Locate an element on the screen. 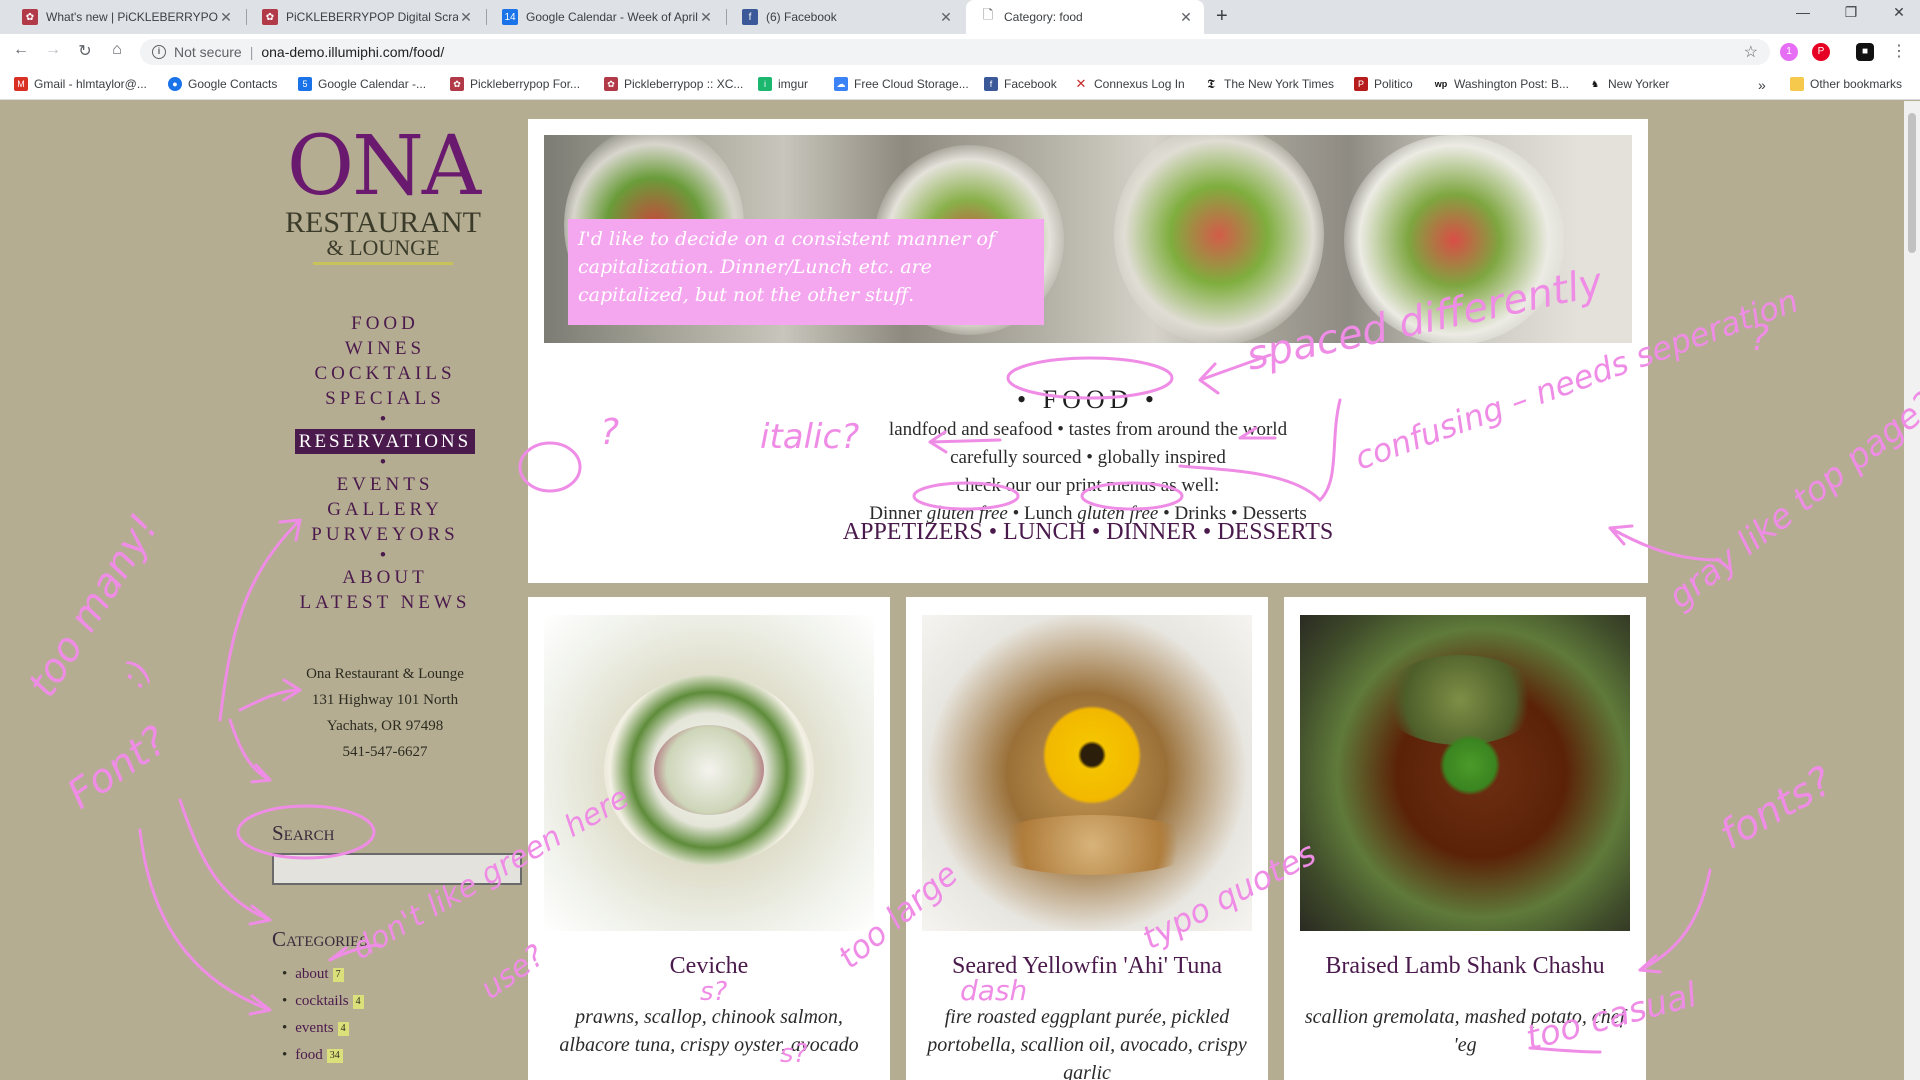  forward-icon: → is located at coordinates (53, 50).